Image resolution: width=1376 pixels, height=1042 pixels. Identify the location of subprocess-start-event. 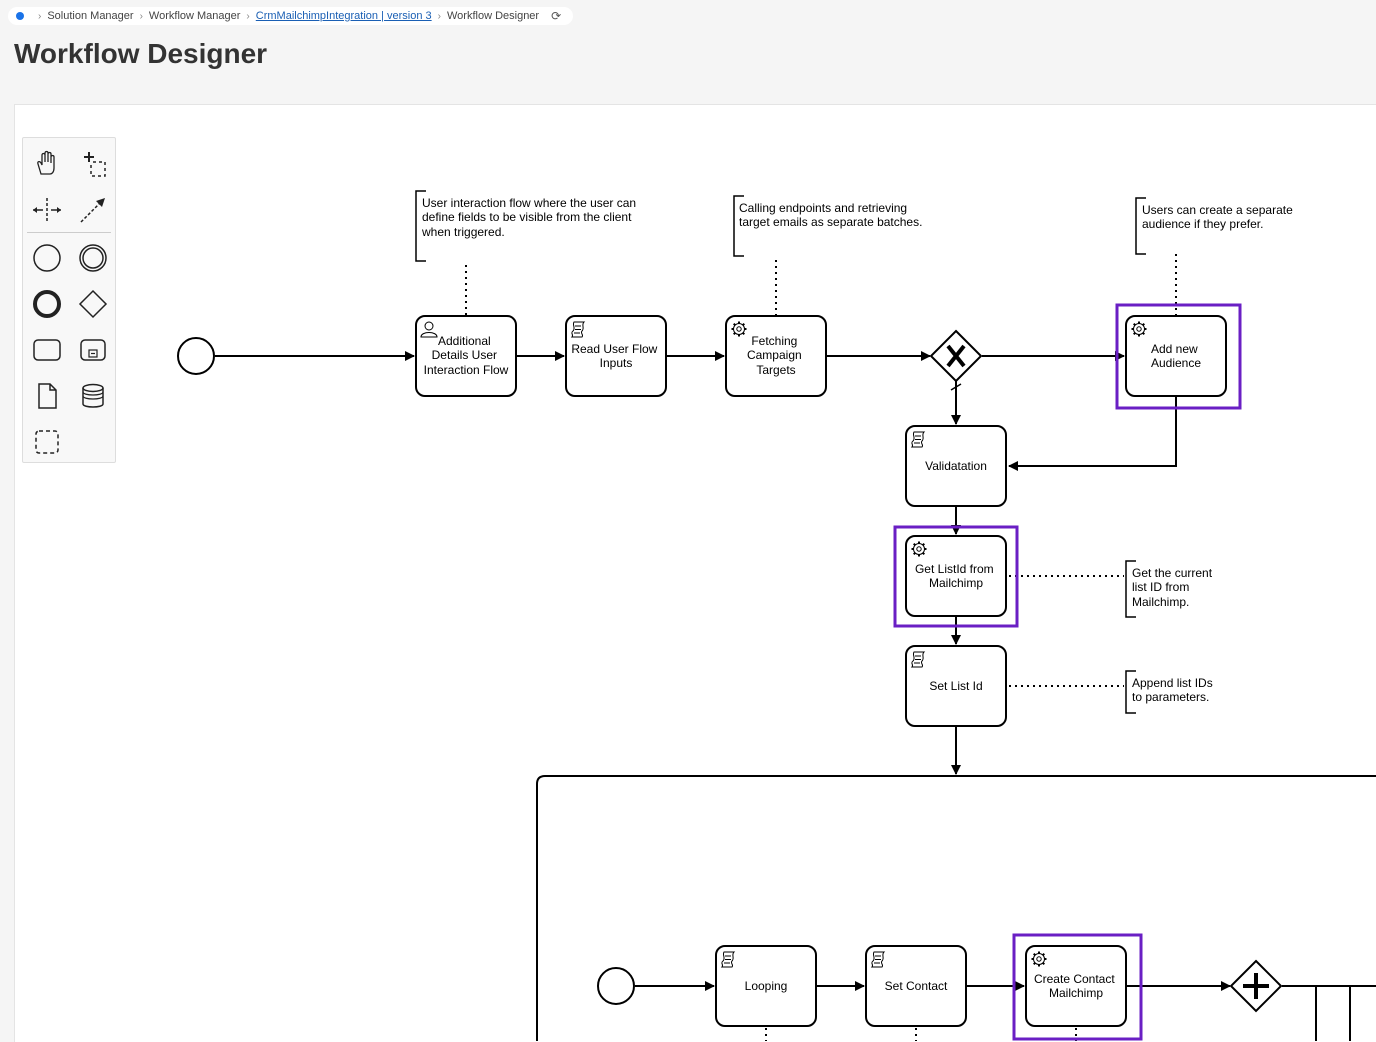
(616, 986).